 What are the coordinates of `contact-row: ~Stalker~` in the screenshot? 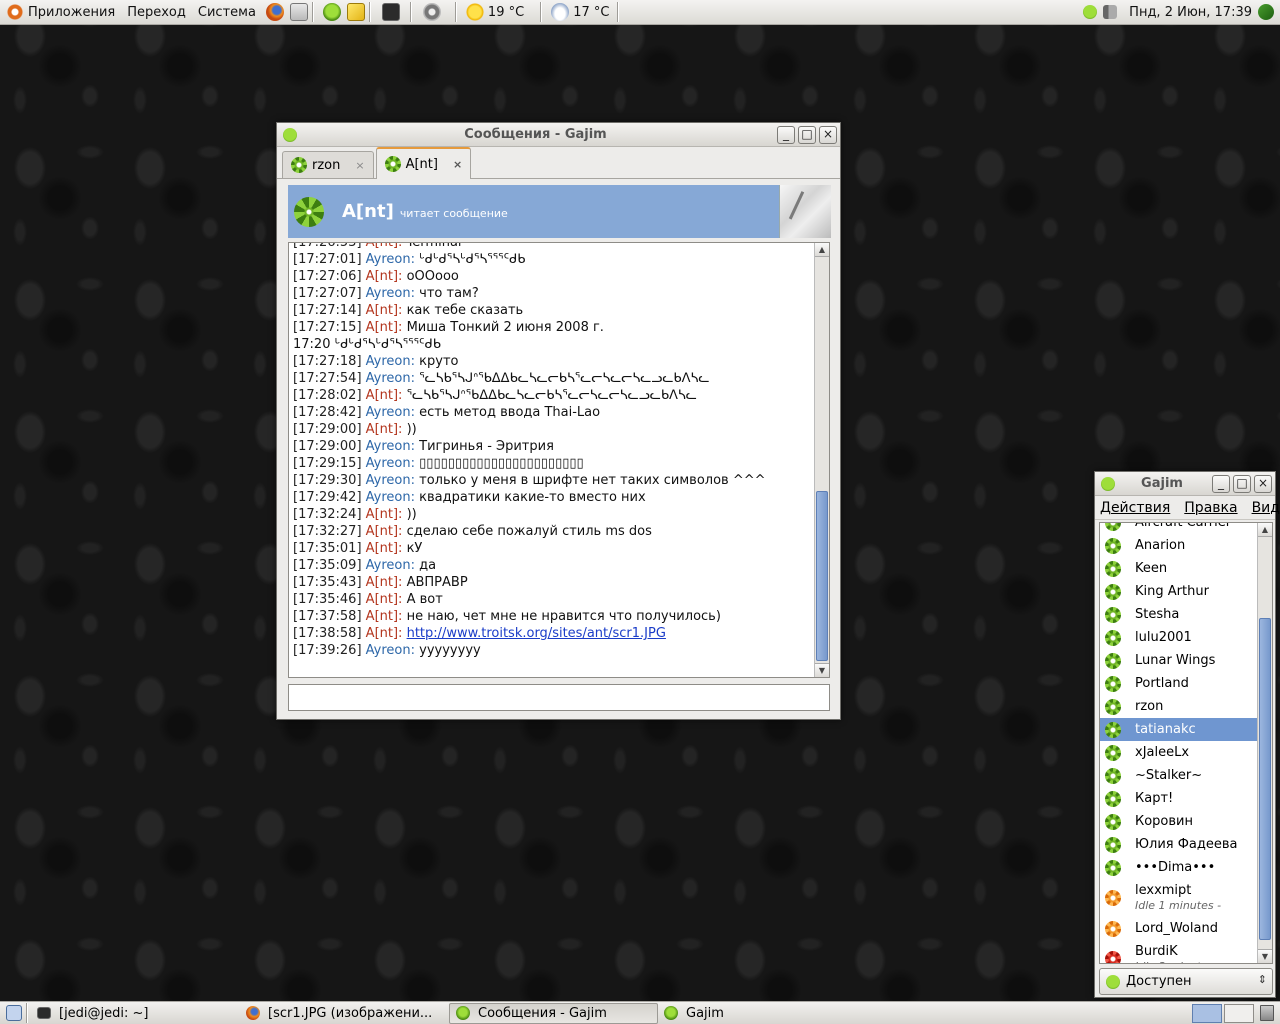 It's located at (1179, 775).